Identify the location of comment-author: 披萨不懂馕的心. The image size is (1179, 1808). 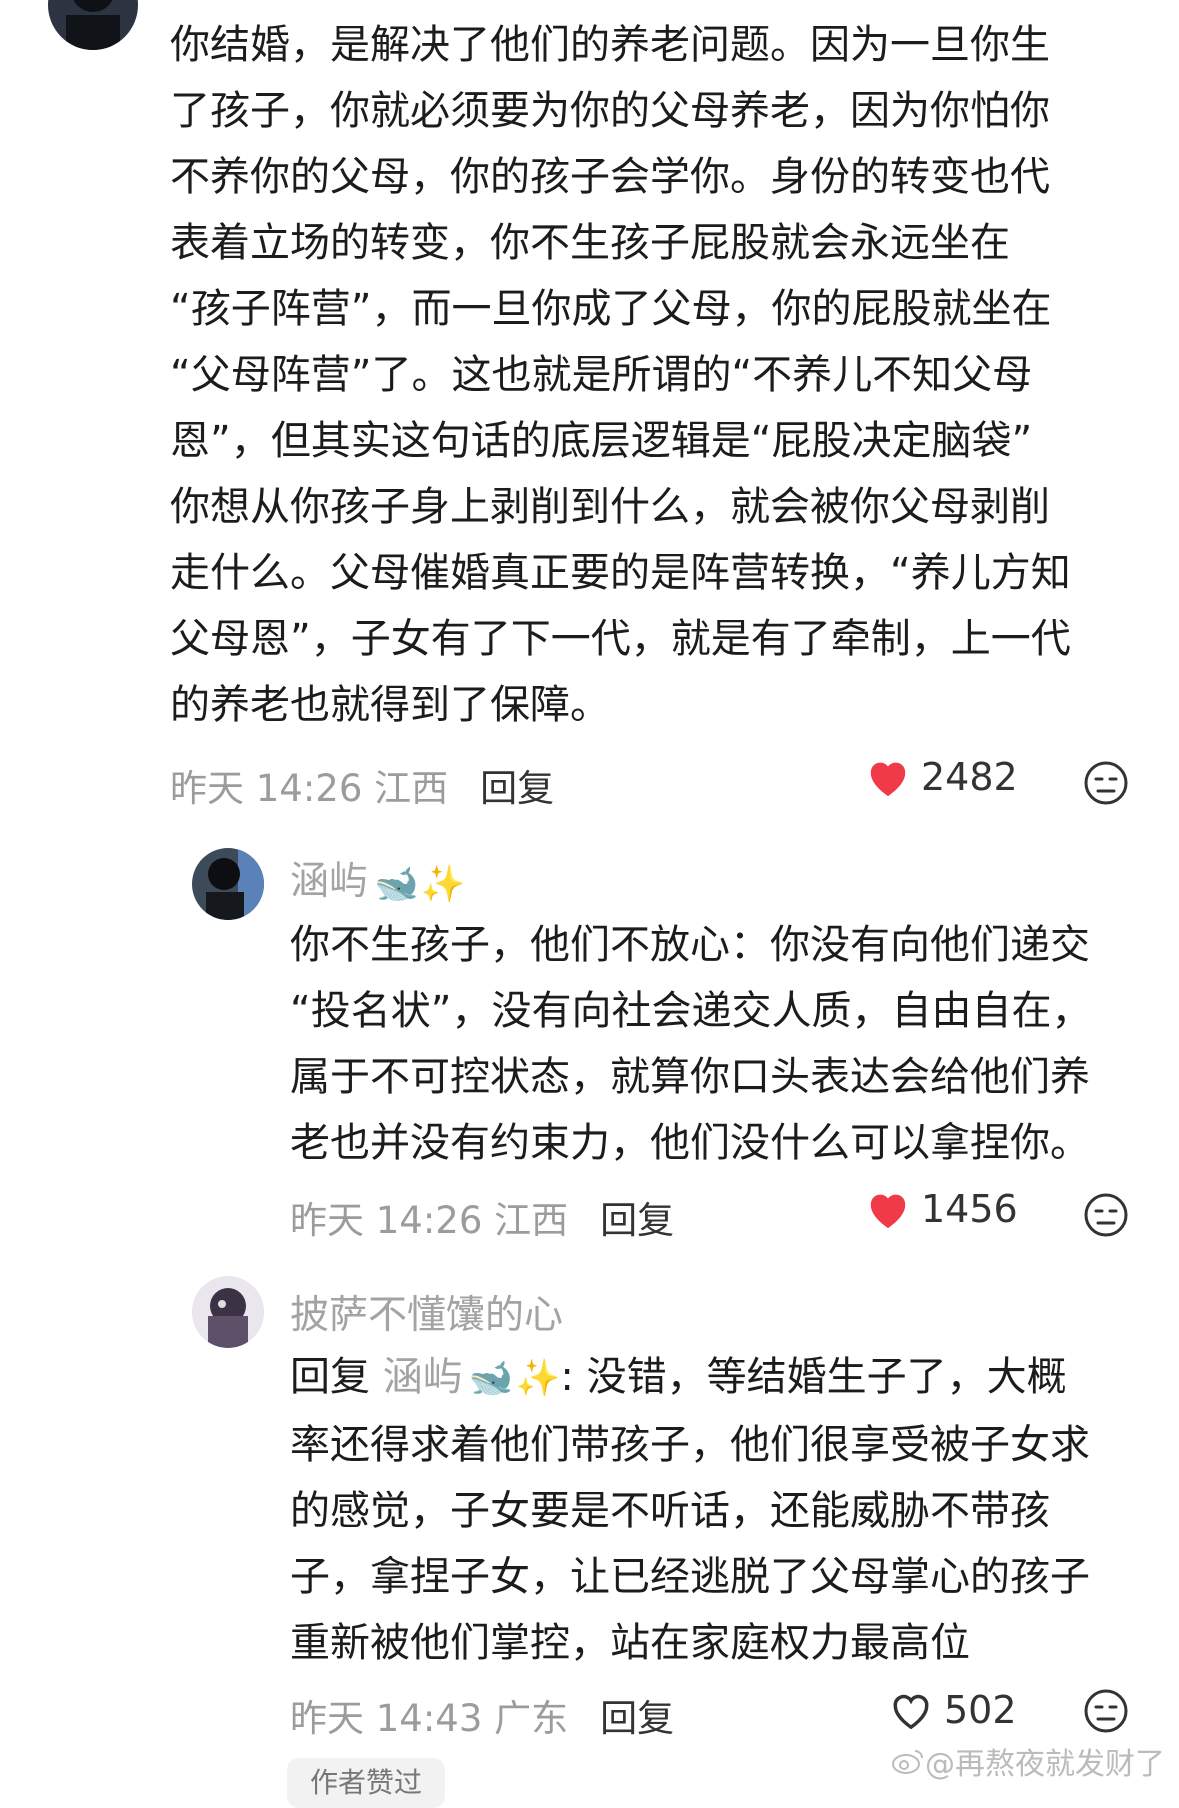
(426, 1312).